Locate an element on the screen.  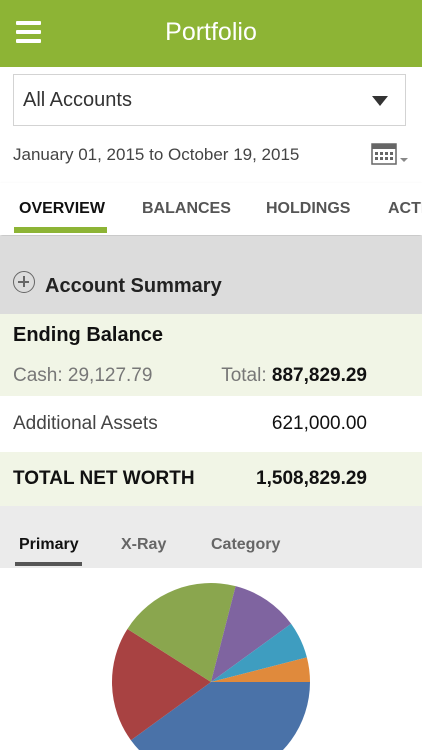
net-worth-value: 1,508,829.29 is located at coordinates (311, 478).